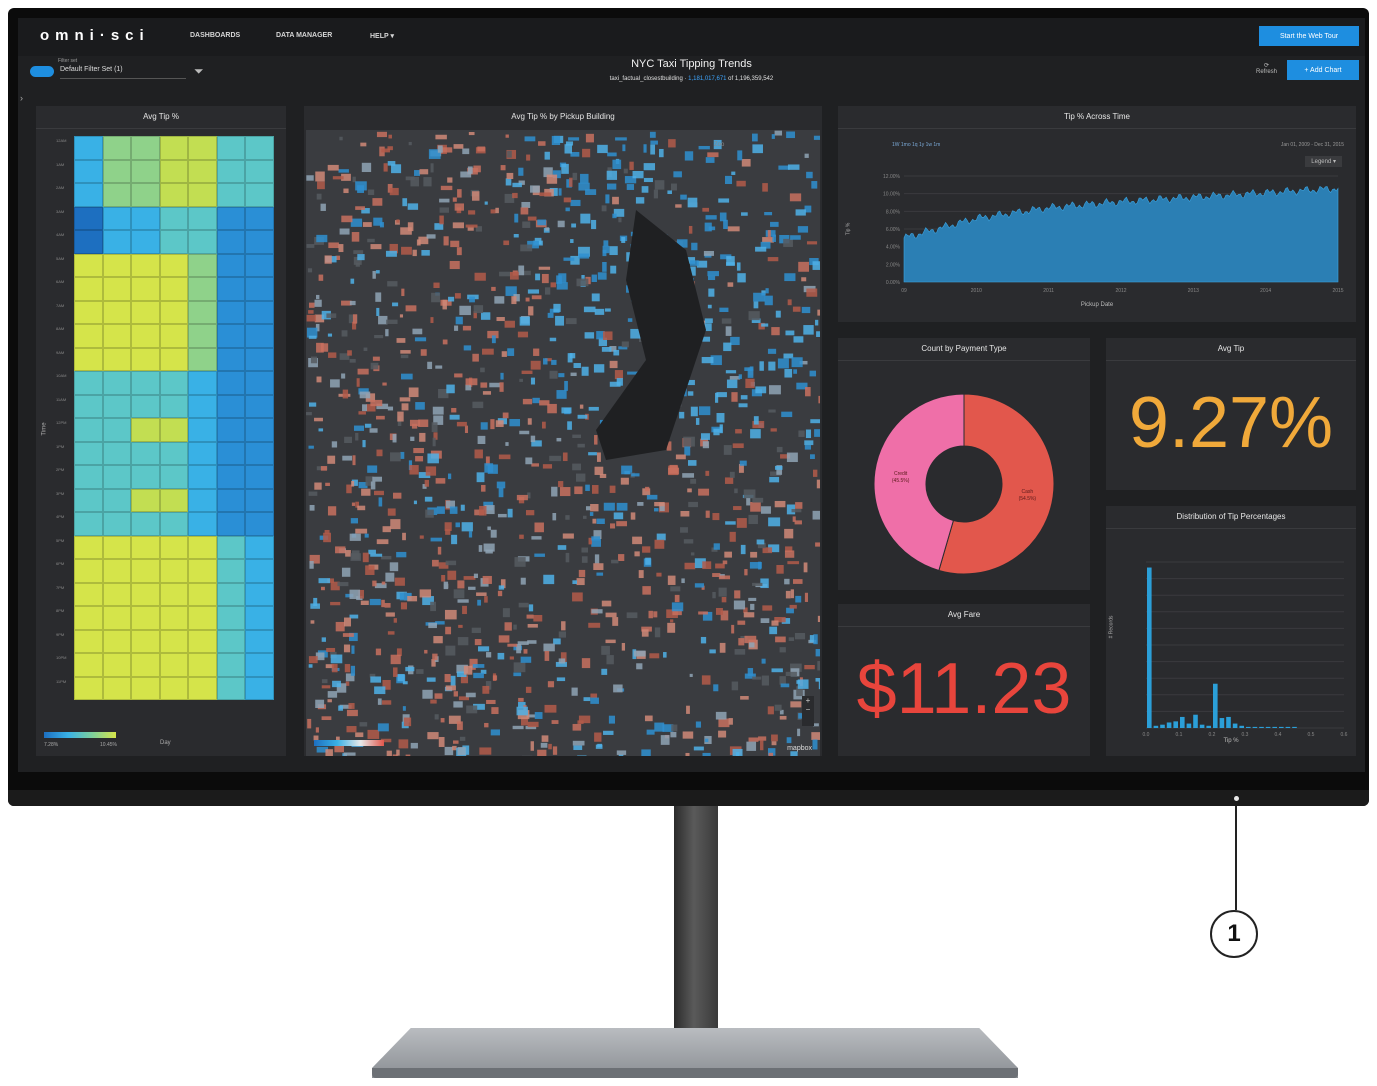  Describe the element at coordinates (808, 711) in the screenshot. I see `map-zoom-control: + −` at that location.